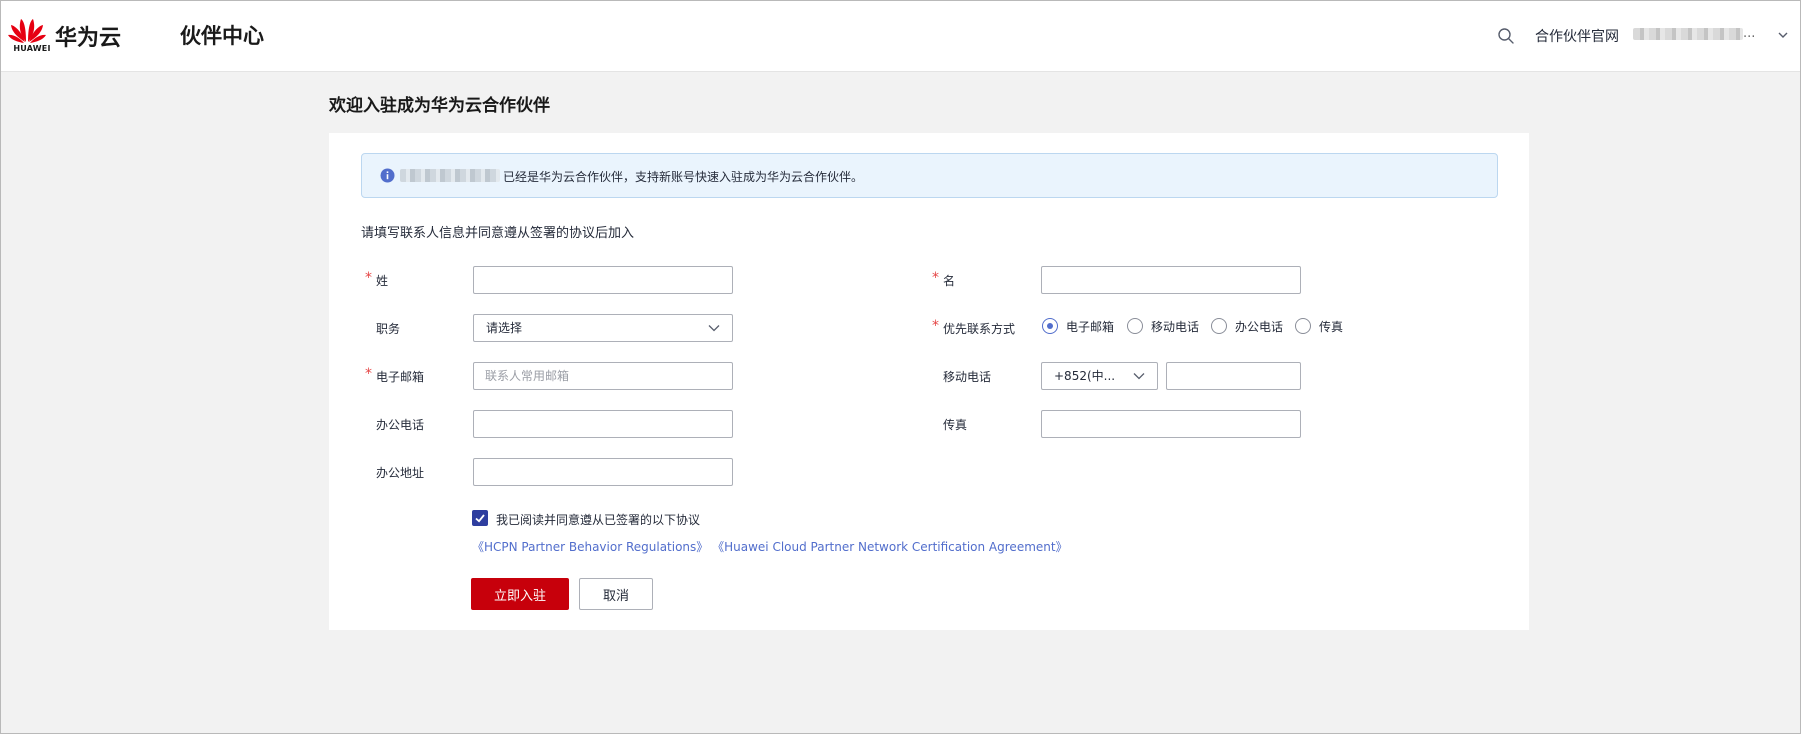 This screenshot has height=734, width=1801. I want to click on mobile-input, so click(1233, 376).